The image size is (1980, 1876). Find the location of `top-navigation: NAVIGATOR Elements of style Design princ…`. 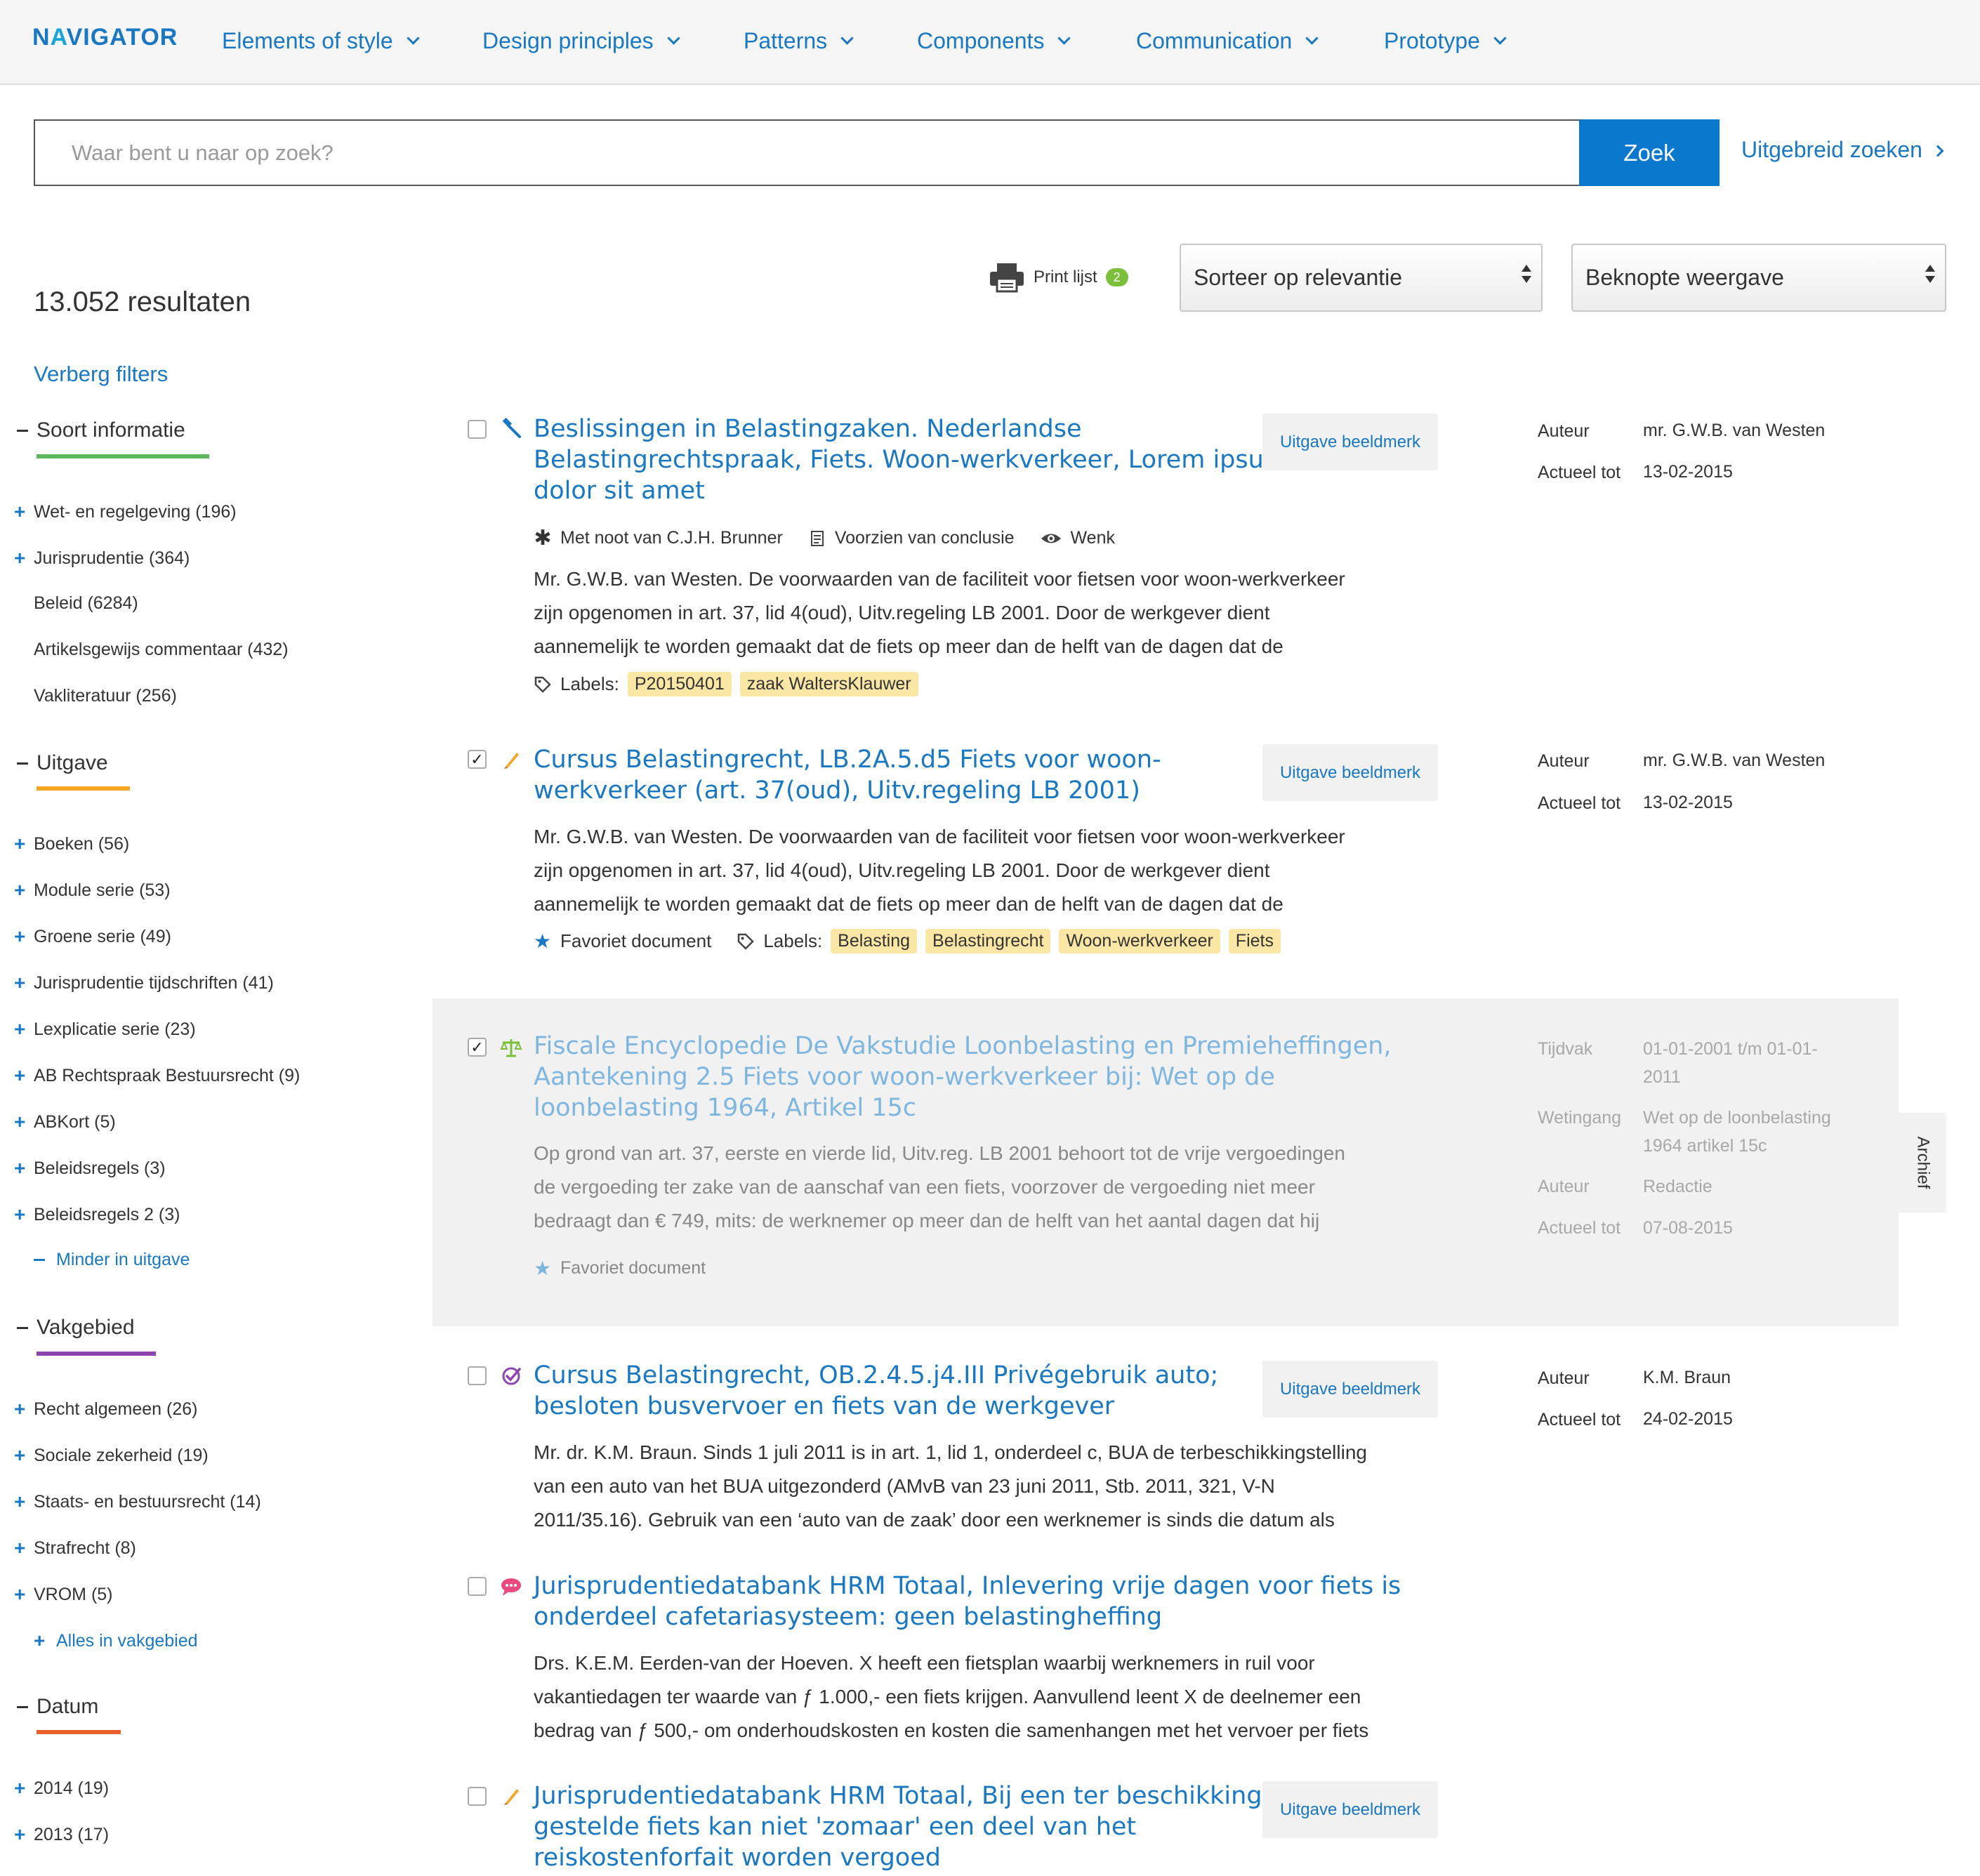

top-navigation: NAVIGATOR Elements of style Design princ… is located at coordinates (990, 42).